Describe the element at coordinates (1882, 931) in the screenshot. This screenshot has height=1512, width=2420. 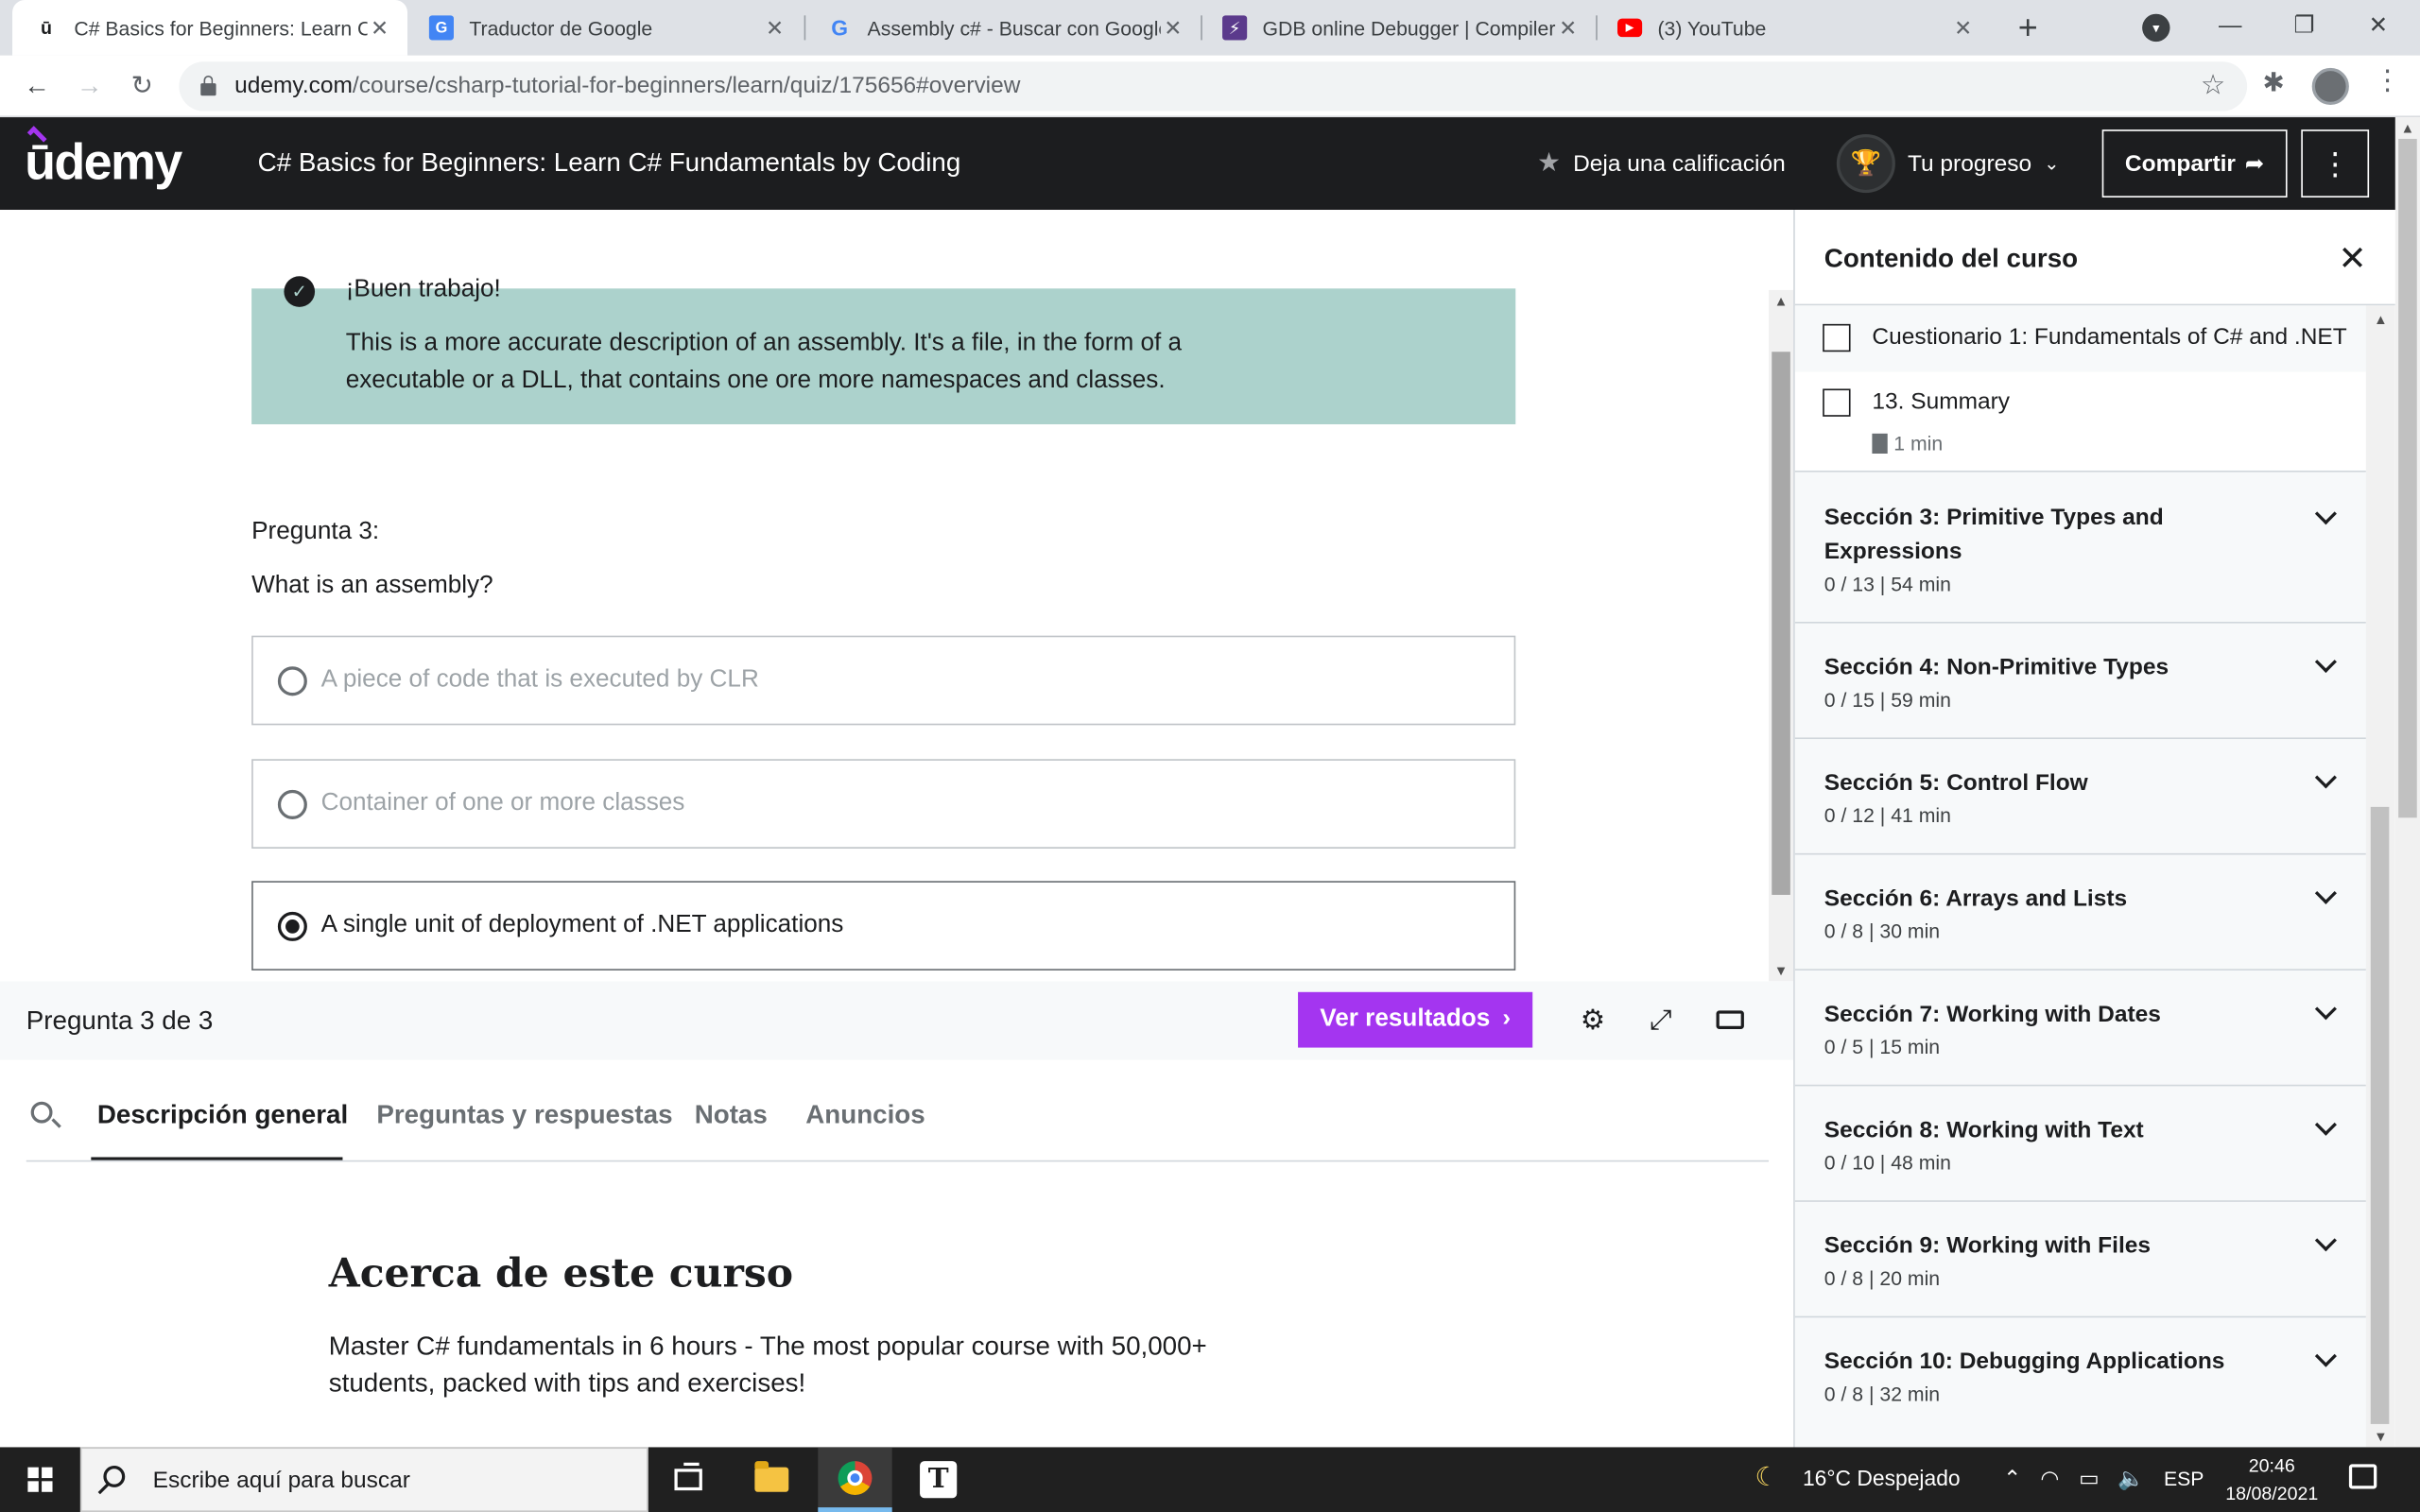
I see `section-meta: 0 / 8 | 30 min` at that location.